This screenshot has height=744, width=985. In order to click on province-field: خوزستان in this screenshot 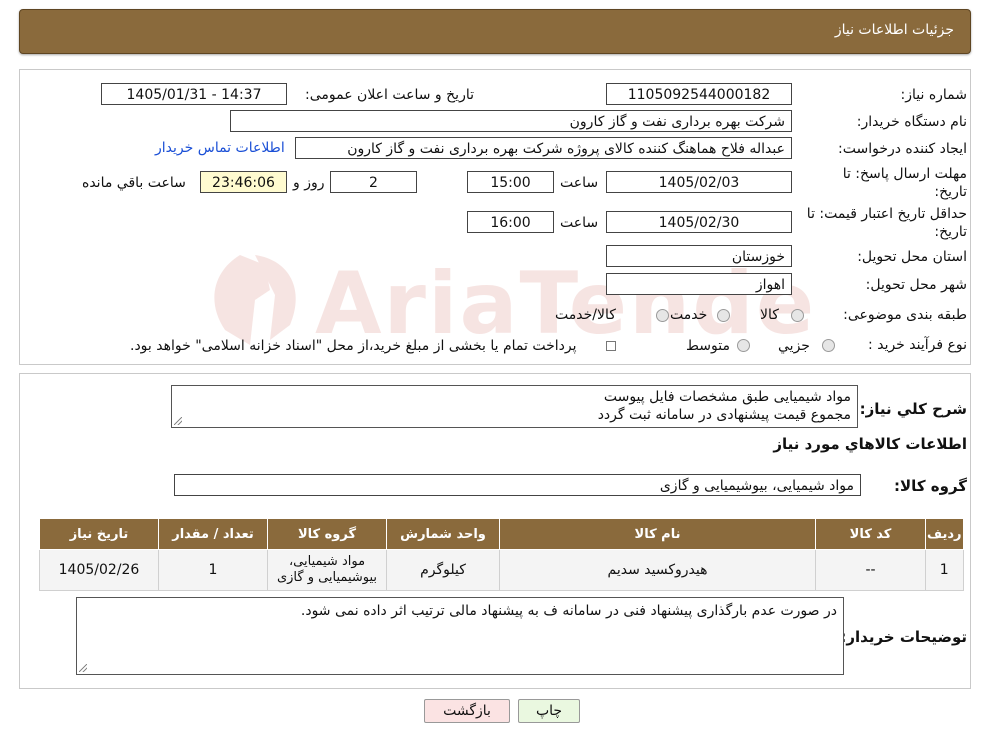, I will do `click(699, 256)`.